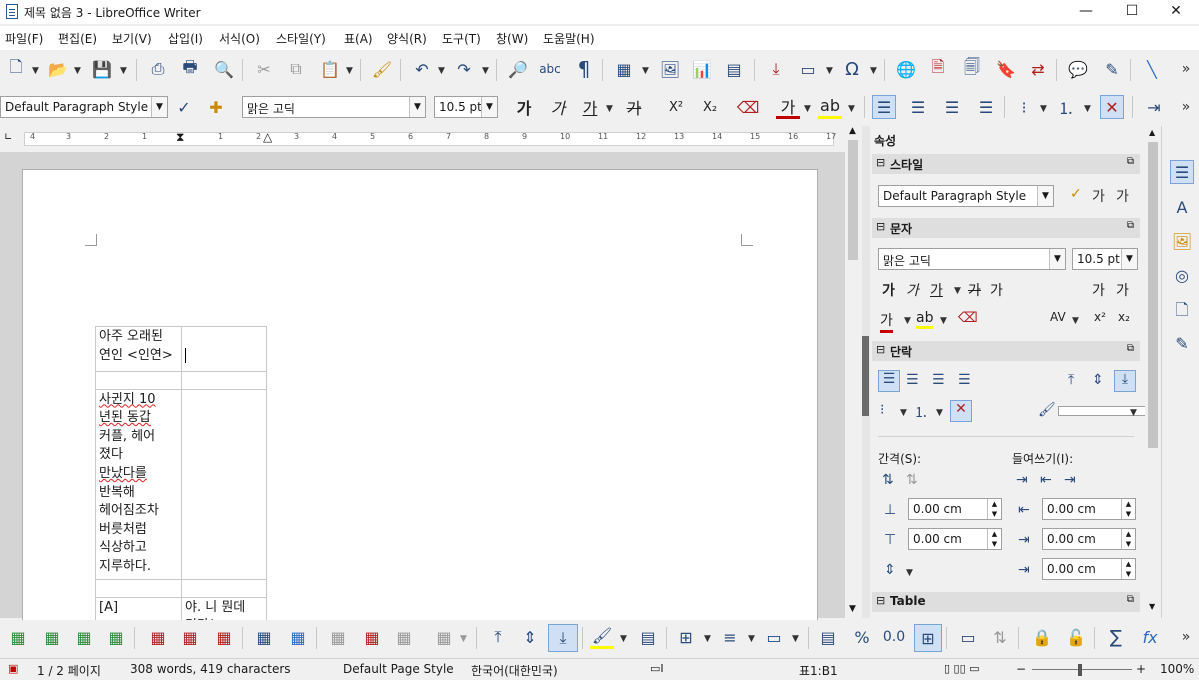  I want to click on sidebar-scrollbar: ▲ ▼, so click(1153, 372).